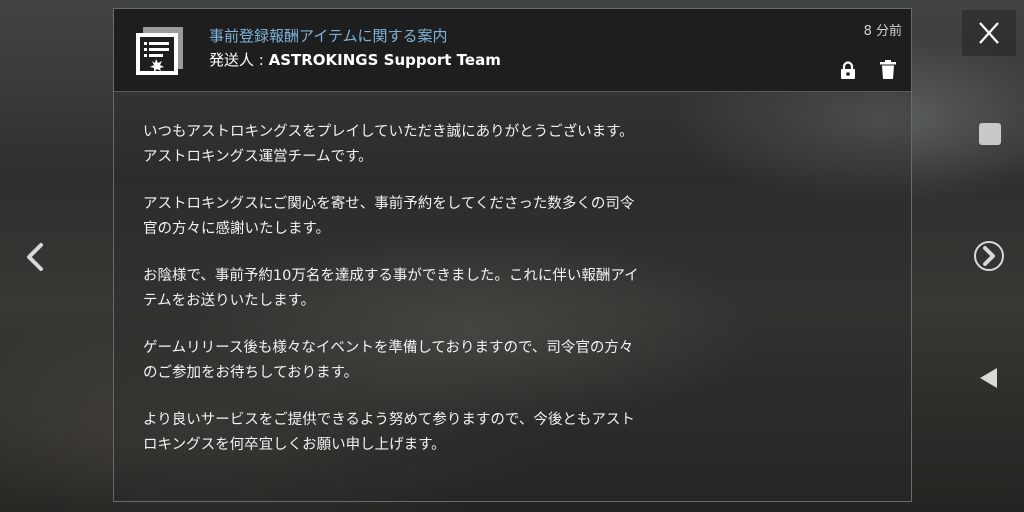 The image size is (1024, 512). I want to click on chevron-left-icon, so click(35, 257).